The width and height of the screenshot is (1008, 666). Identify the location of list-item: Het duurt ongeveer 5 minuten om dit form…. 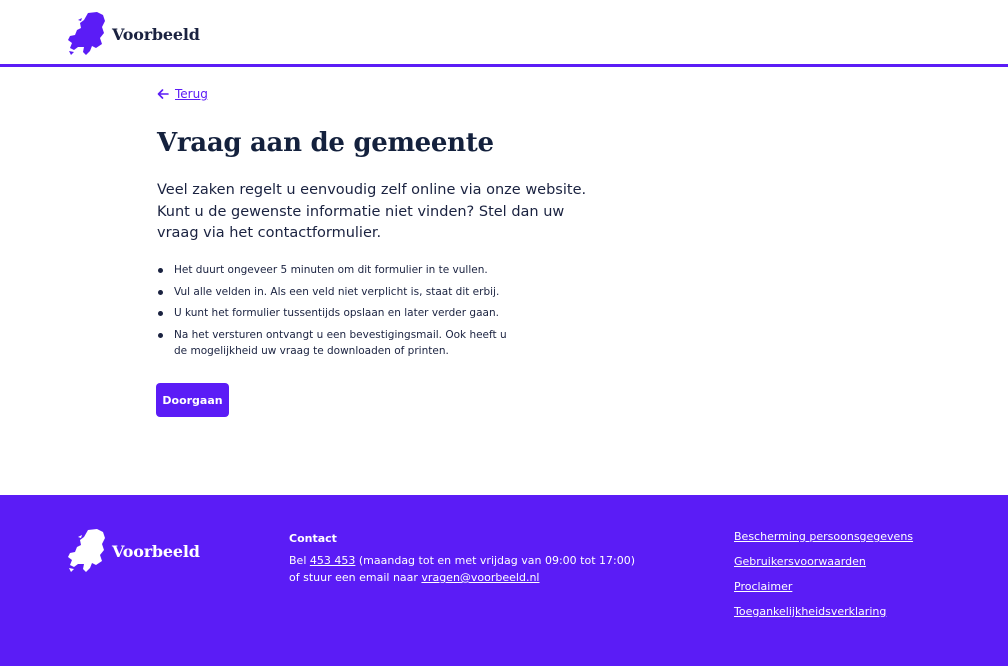
(337, 270).